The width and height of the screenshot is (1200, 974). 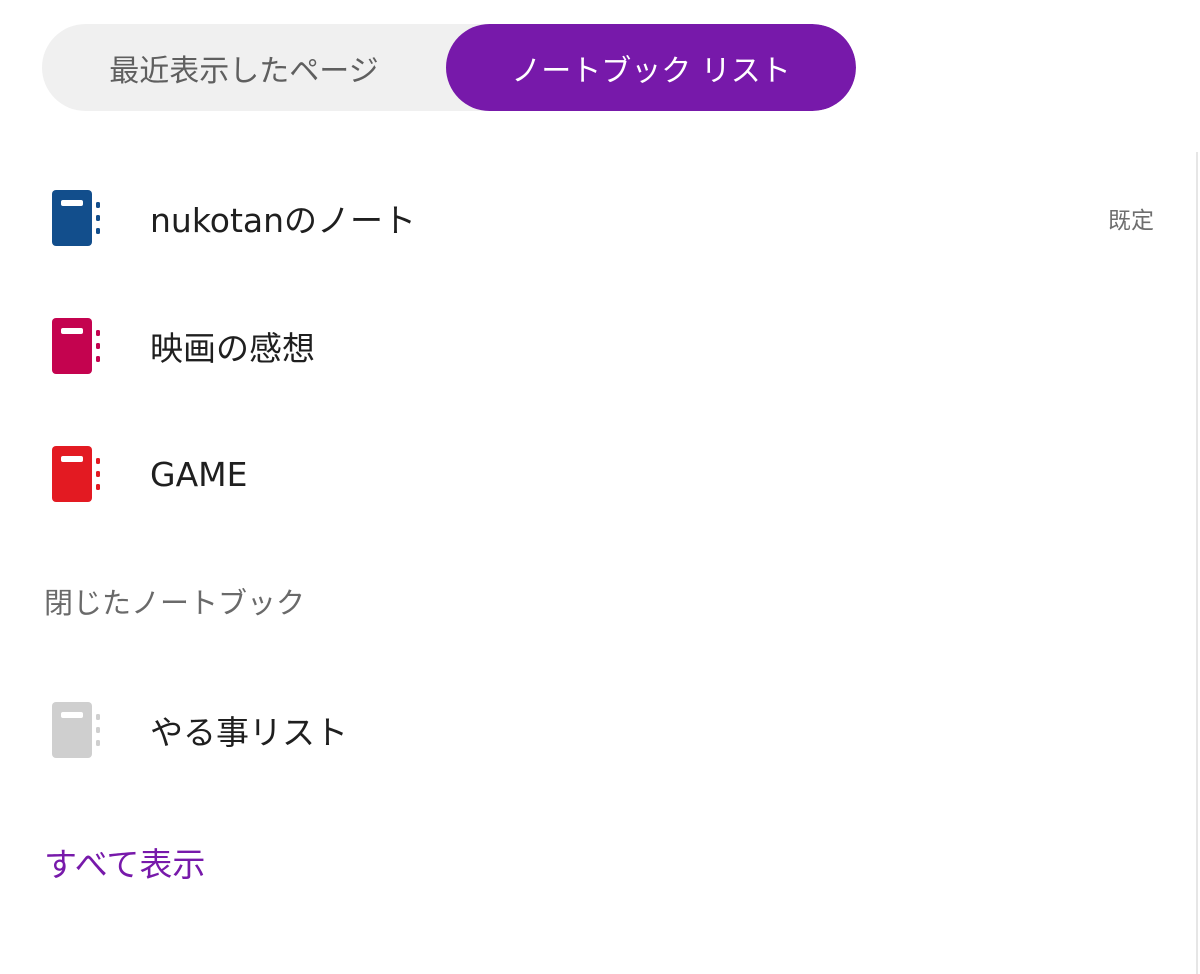 I want to click on closed-notebooks-header: 閉じたノートブック, so click(x=175, y=603).